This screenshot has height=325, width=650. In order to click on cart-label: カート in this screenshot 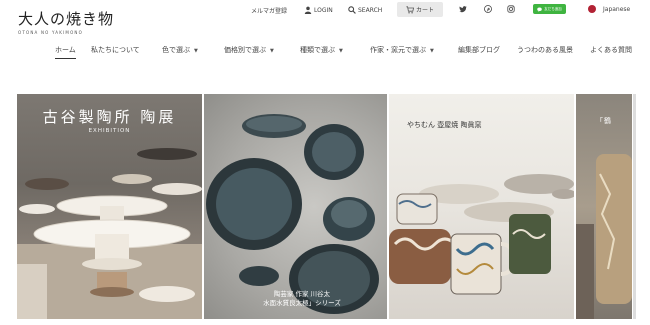, I will do `click(424, 10)`.